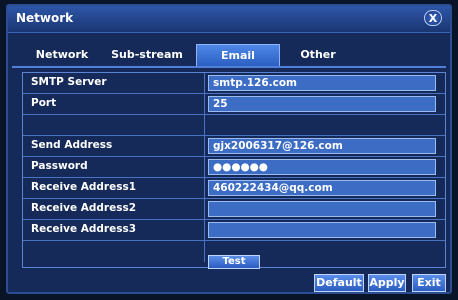  What do you see at coordinates (322, 104) in the screenshot?
I see `port-input: 25` at bounding box center [322, 104].